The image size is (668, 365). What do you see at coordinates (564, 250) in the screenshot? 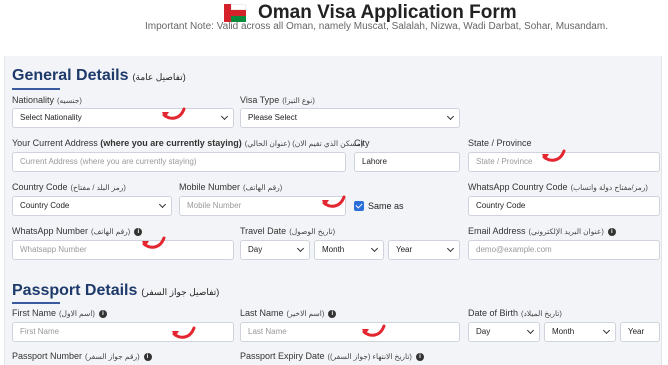
I see `email-input: demo@example.com` at bounding box center [564, 250].